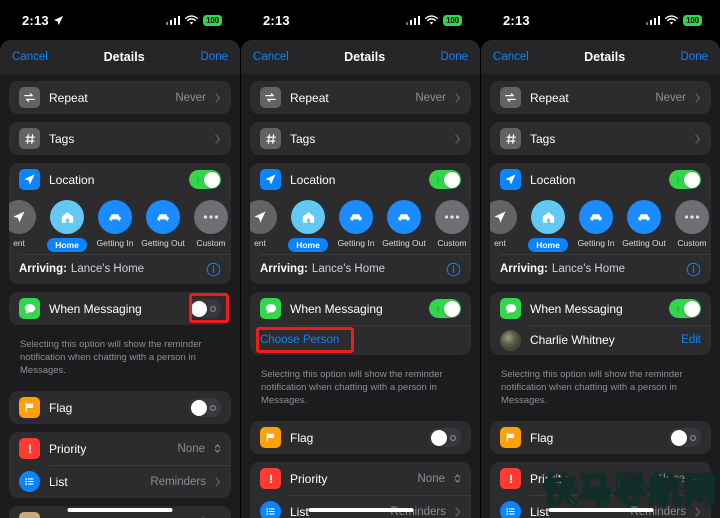 The width and height of the screenshot is (720, 518). What do you see at coordinates (510, 478) in the screenshot?
I see `exclamation-icon` at bounding box center [510, 478].